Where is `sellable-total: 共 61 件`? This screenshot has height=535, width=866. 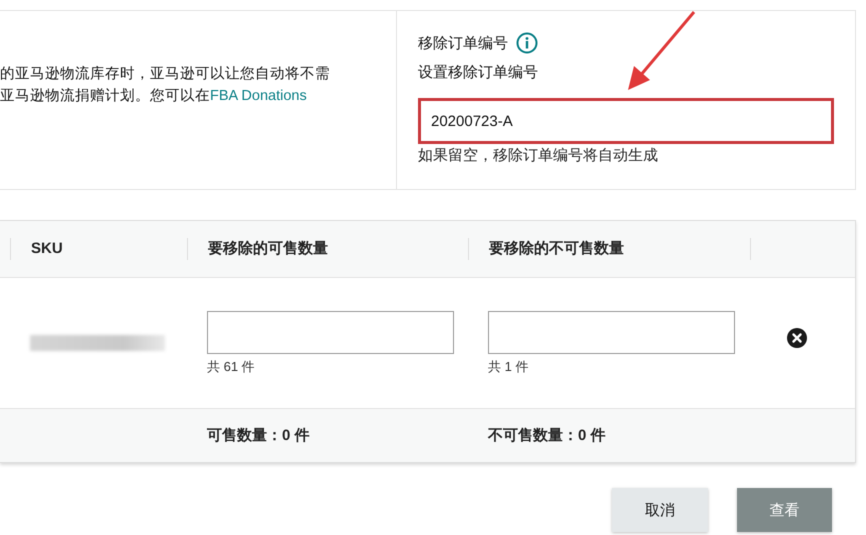
sellable-total: 共 61 件 is located at coordinates (231, 367).